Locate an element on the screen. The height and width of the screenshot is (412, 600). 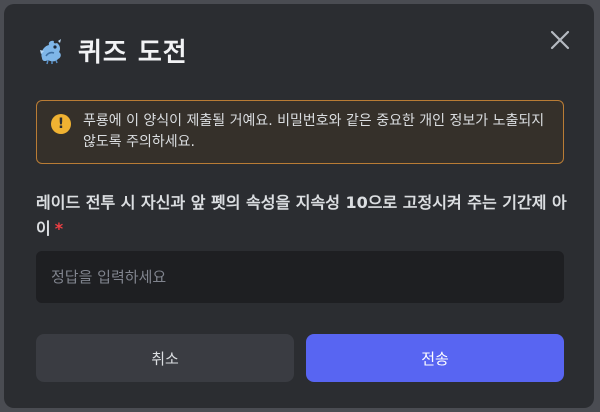
submit-button: 전송 is located at coordinates (435, 358).